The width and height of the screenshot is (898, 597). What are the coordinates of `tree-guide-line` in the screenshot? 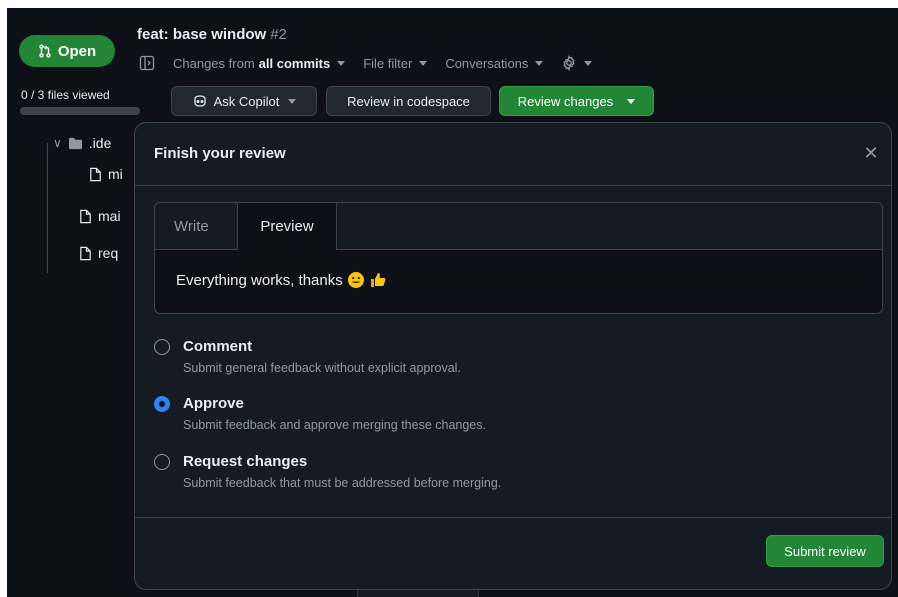 It's located at (47, 208).